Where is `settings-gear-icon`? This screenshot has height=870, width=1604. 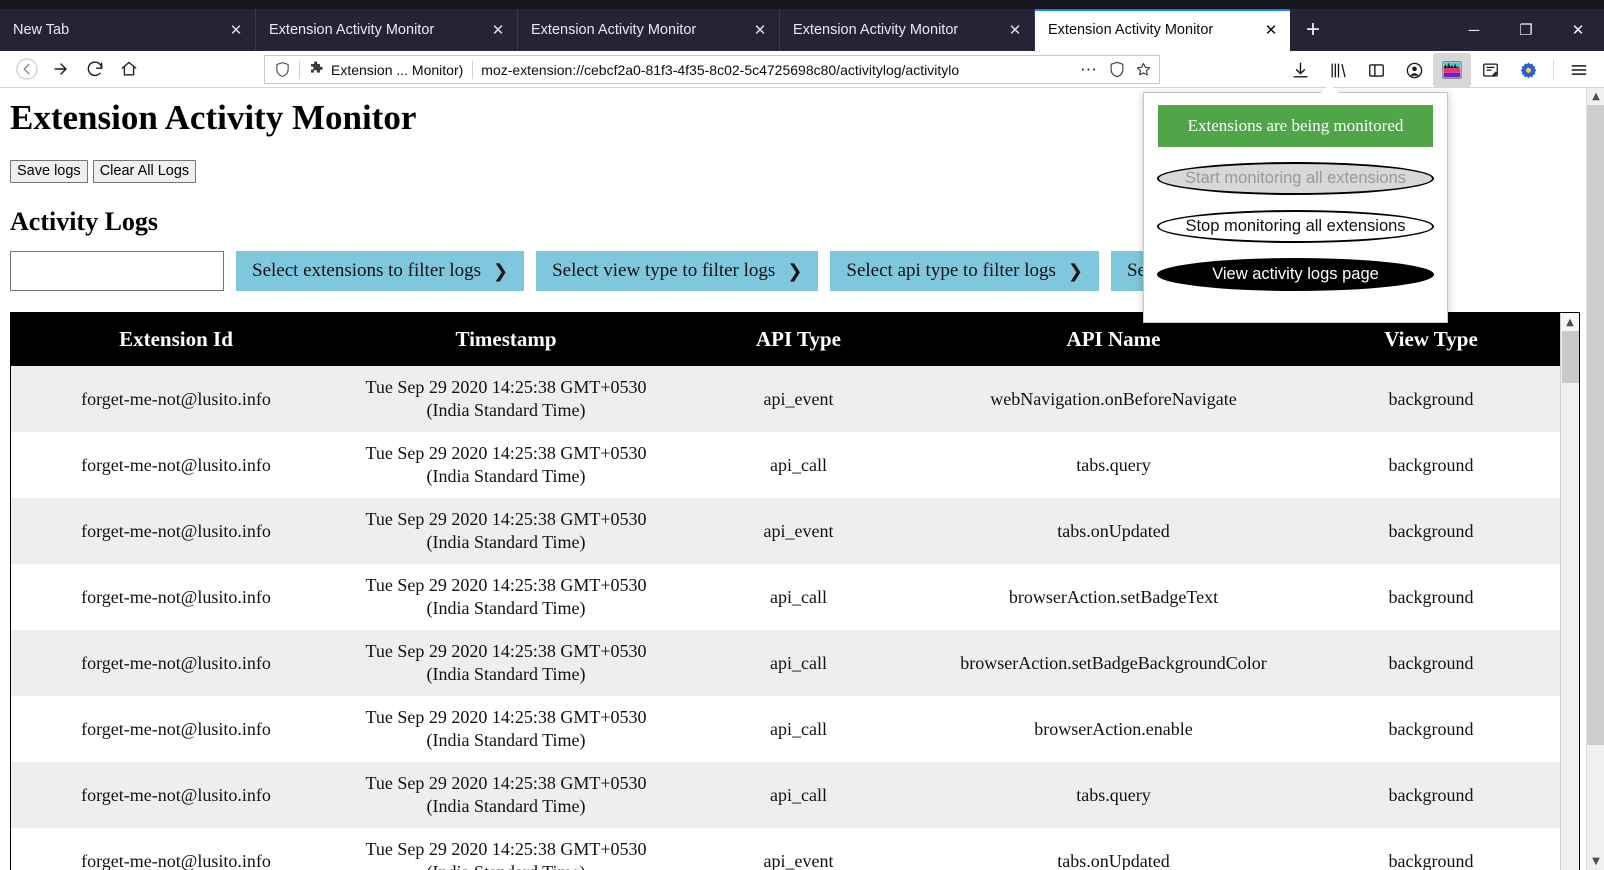
settings-gear-icon is located at coordinates (1528, 70).